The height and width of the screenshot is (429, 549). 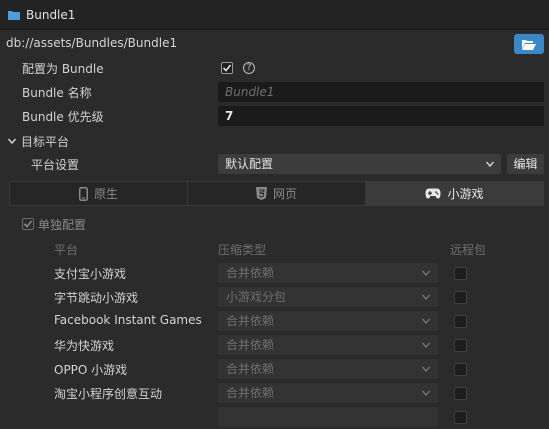 What do you see at coordinates (128, 320) in the screenshot?
I see `platform-name: Facebook Instant Games` at bounding box center [128, 320].